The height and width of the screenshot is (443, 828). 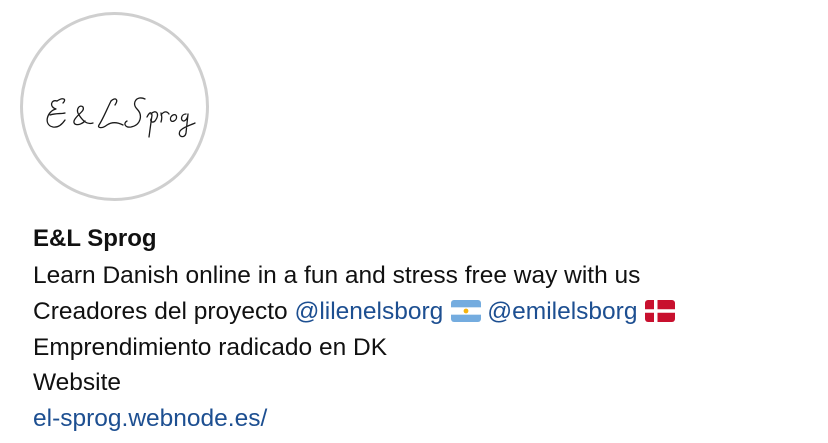 I want to click on mention-link-emilelsborg: @emilelsborg, so click(x=562, y=311).